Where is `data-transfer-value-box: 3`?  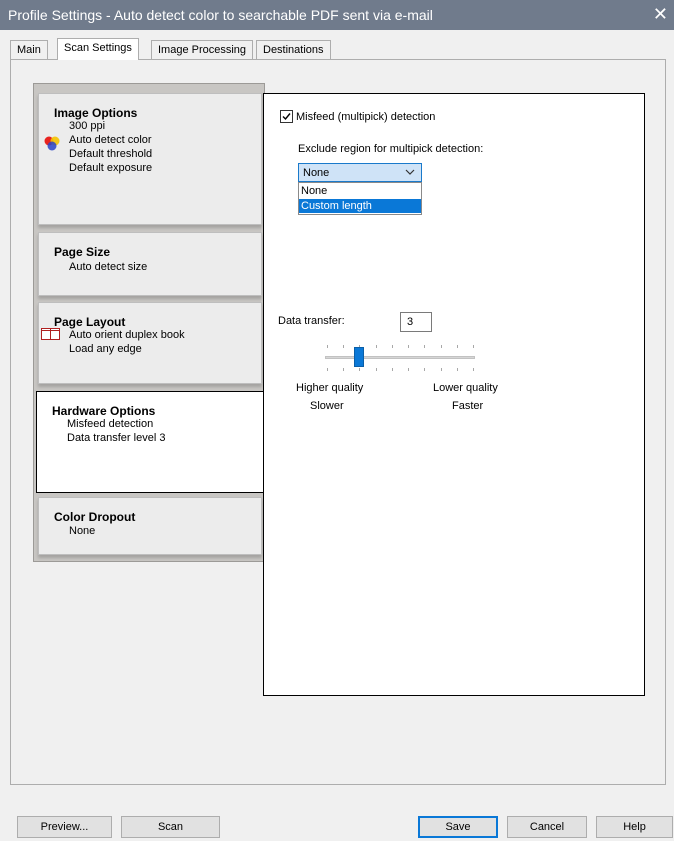
data-transfer-value-box: 3 is located at coordinates (416, 322).